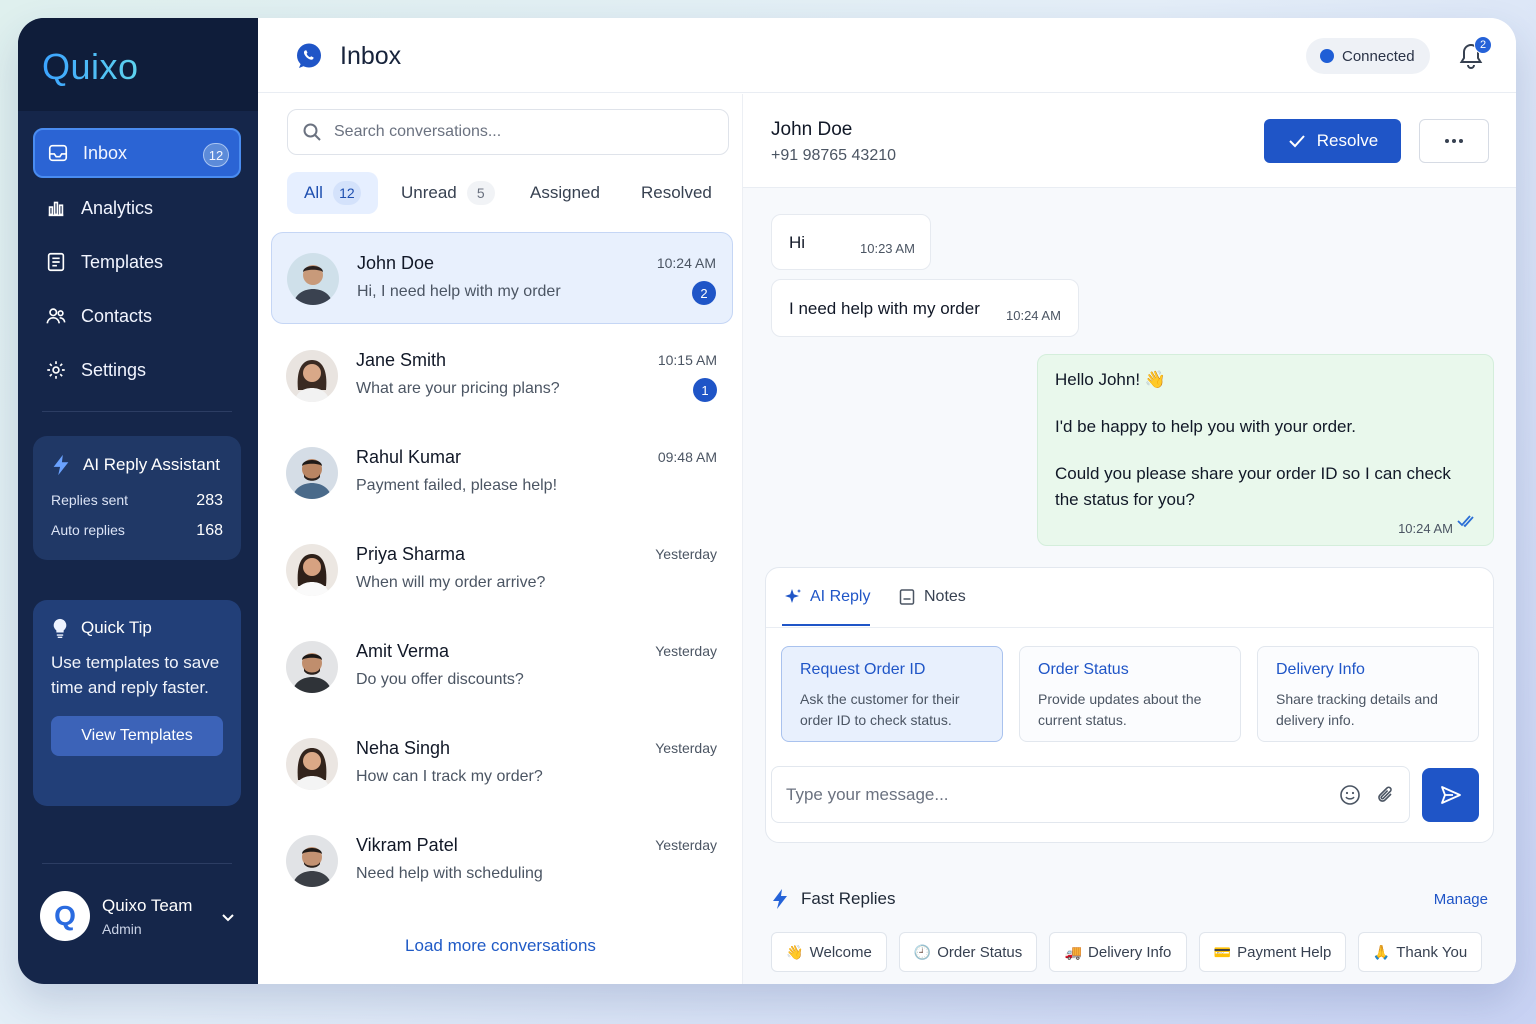  I want to click on message-preview: Do you offer discounts?, so click(440, 679).